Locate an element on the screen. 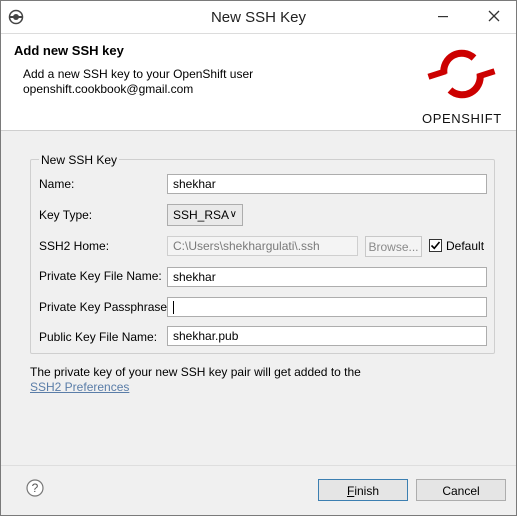 The height and width of the screenshot is (516, 517). private-key-label: Private Key File Name: is located at coordinates (100, 276).